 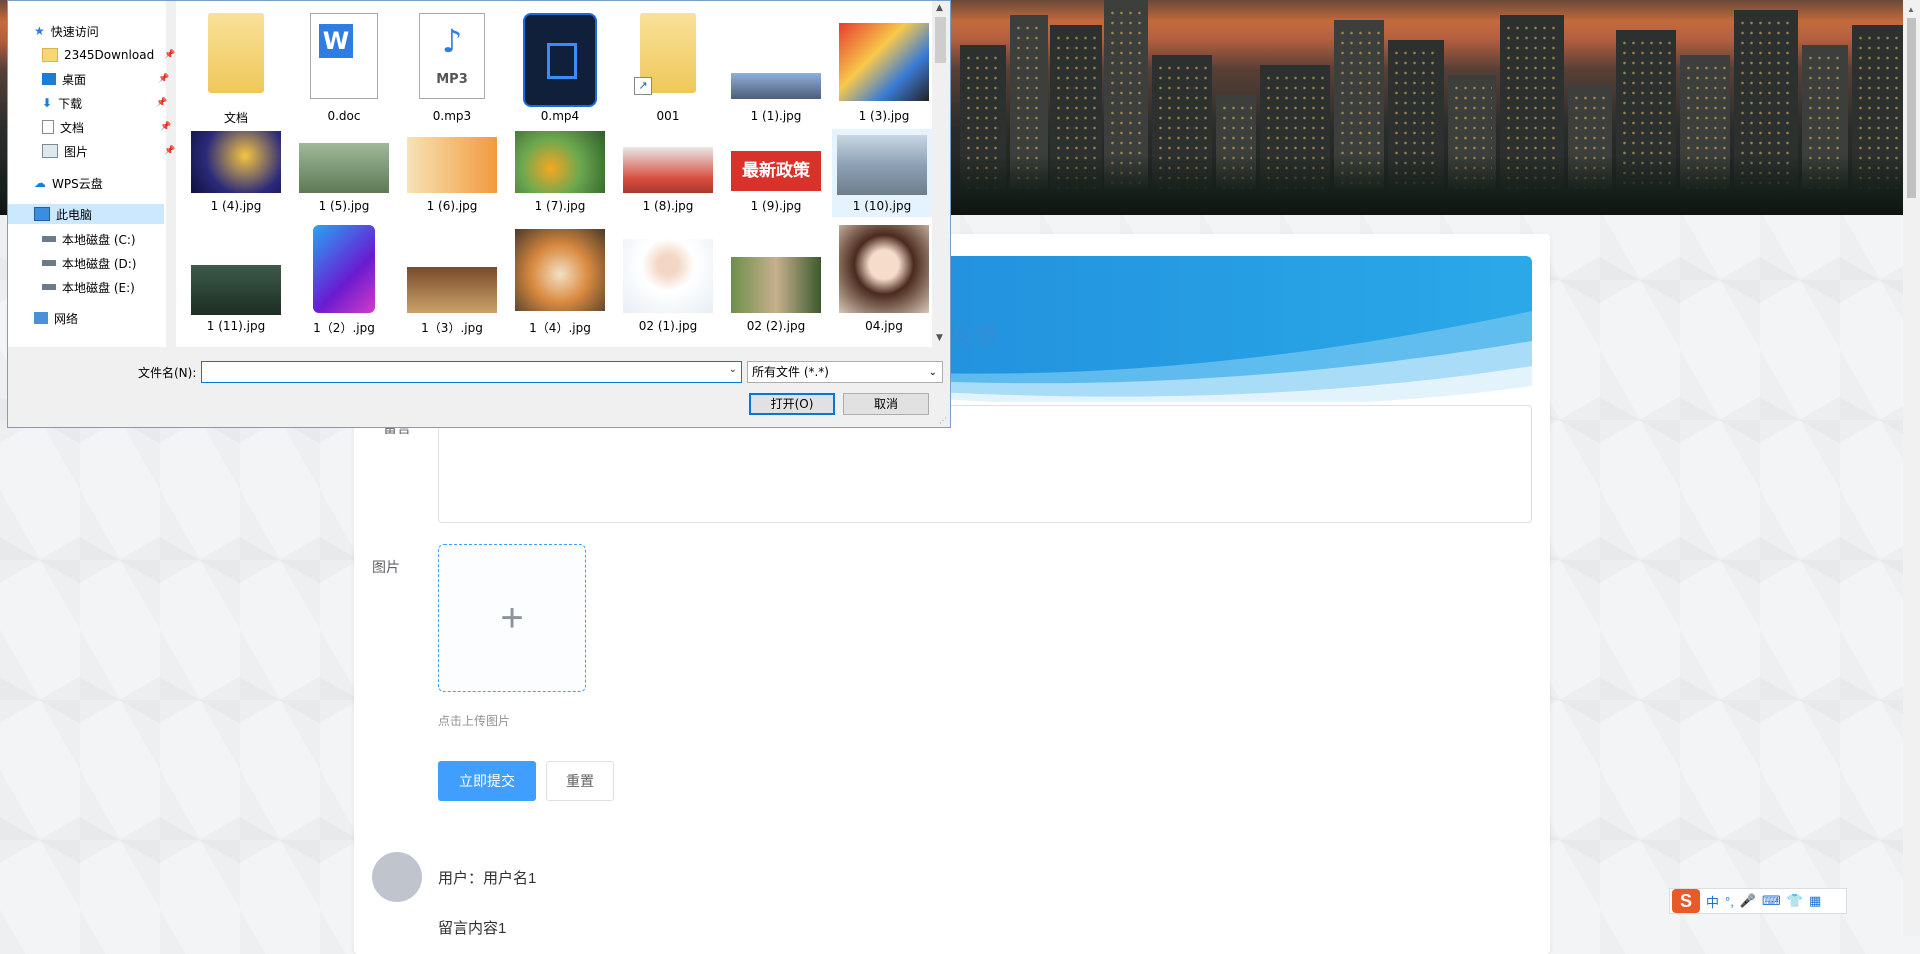 I want to click on comment-content: 留言内容1, so click(x=472, y=928).